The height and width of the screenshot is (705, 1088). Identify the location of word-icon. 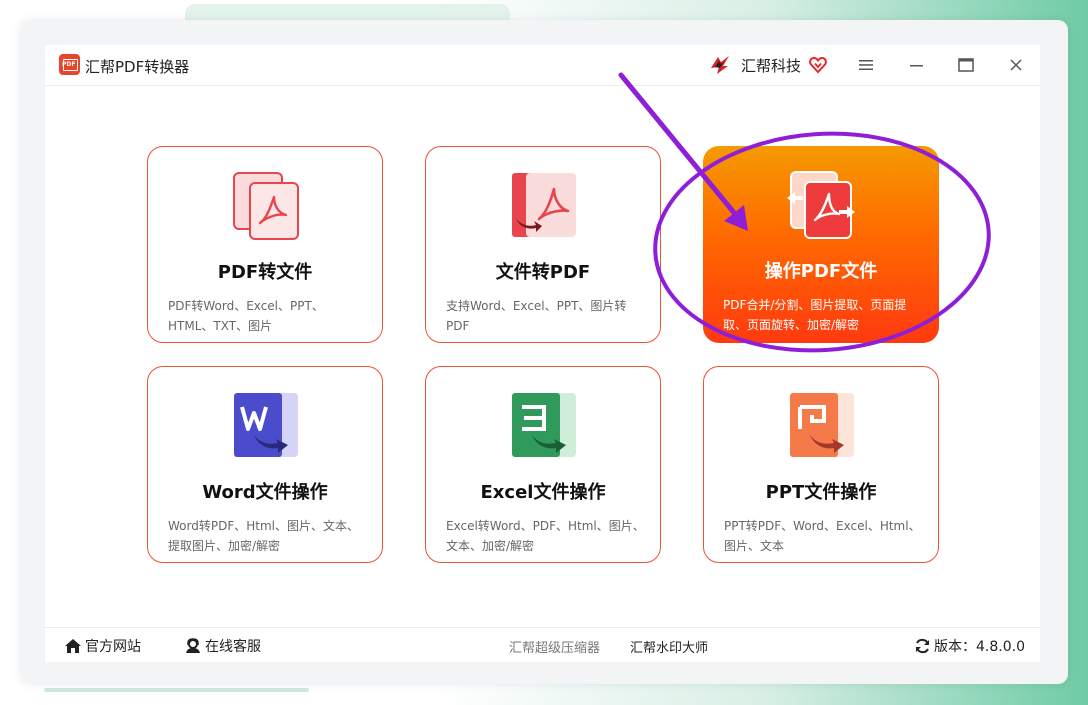
(266, 425).